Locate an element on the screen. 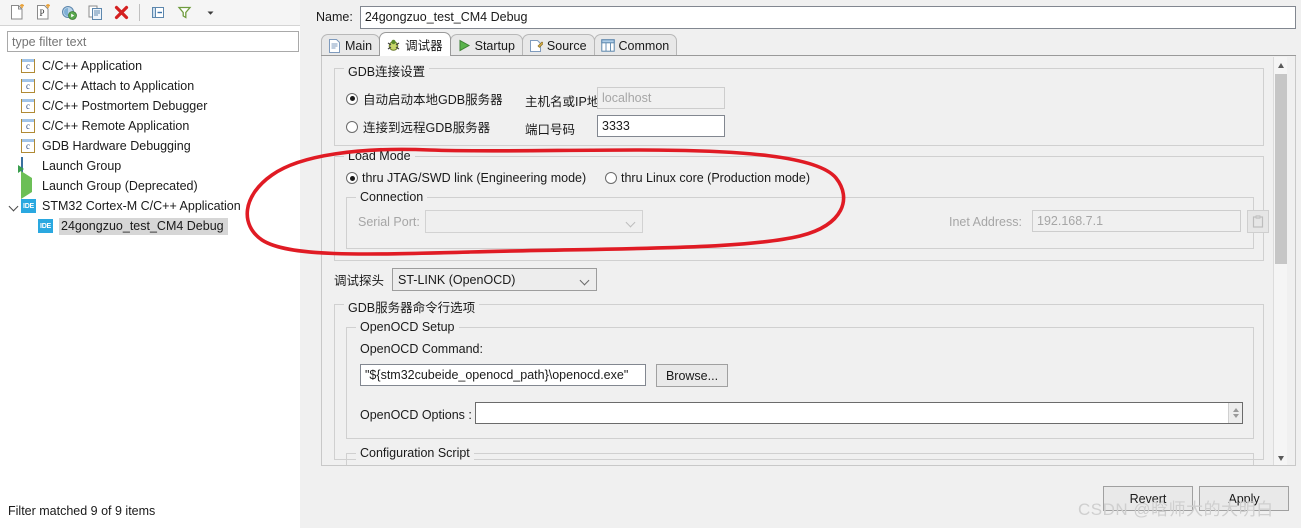 This screenshot has width=1301, height=528. port-input is located at coordinates (661, 126).